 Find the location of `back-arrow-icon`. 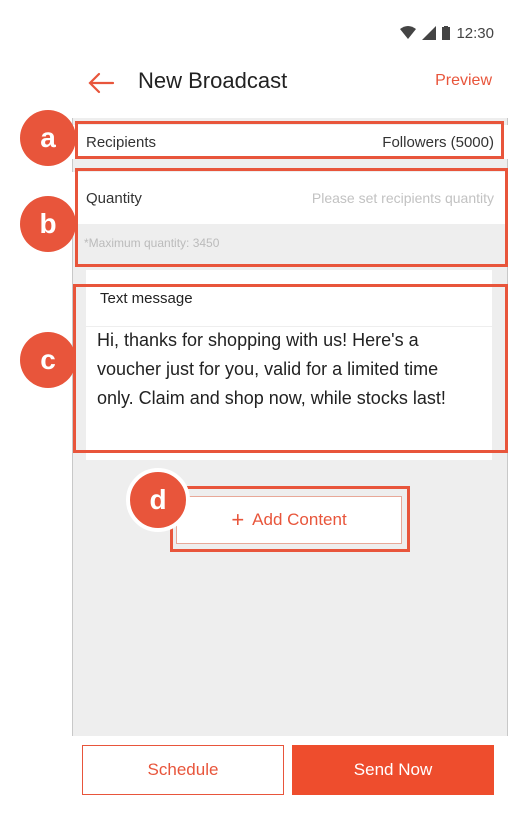

back-arrow-icon is located at coordinates (101, 83).